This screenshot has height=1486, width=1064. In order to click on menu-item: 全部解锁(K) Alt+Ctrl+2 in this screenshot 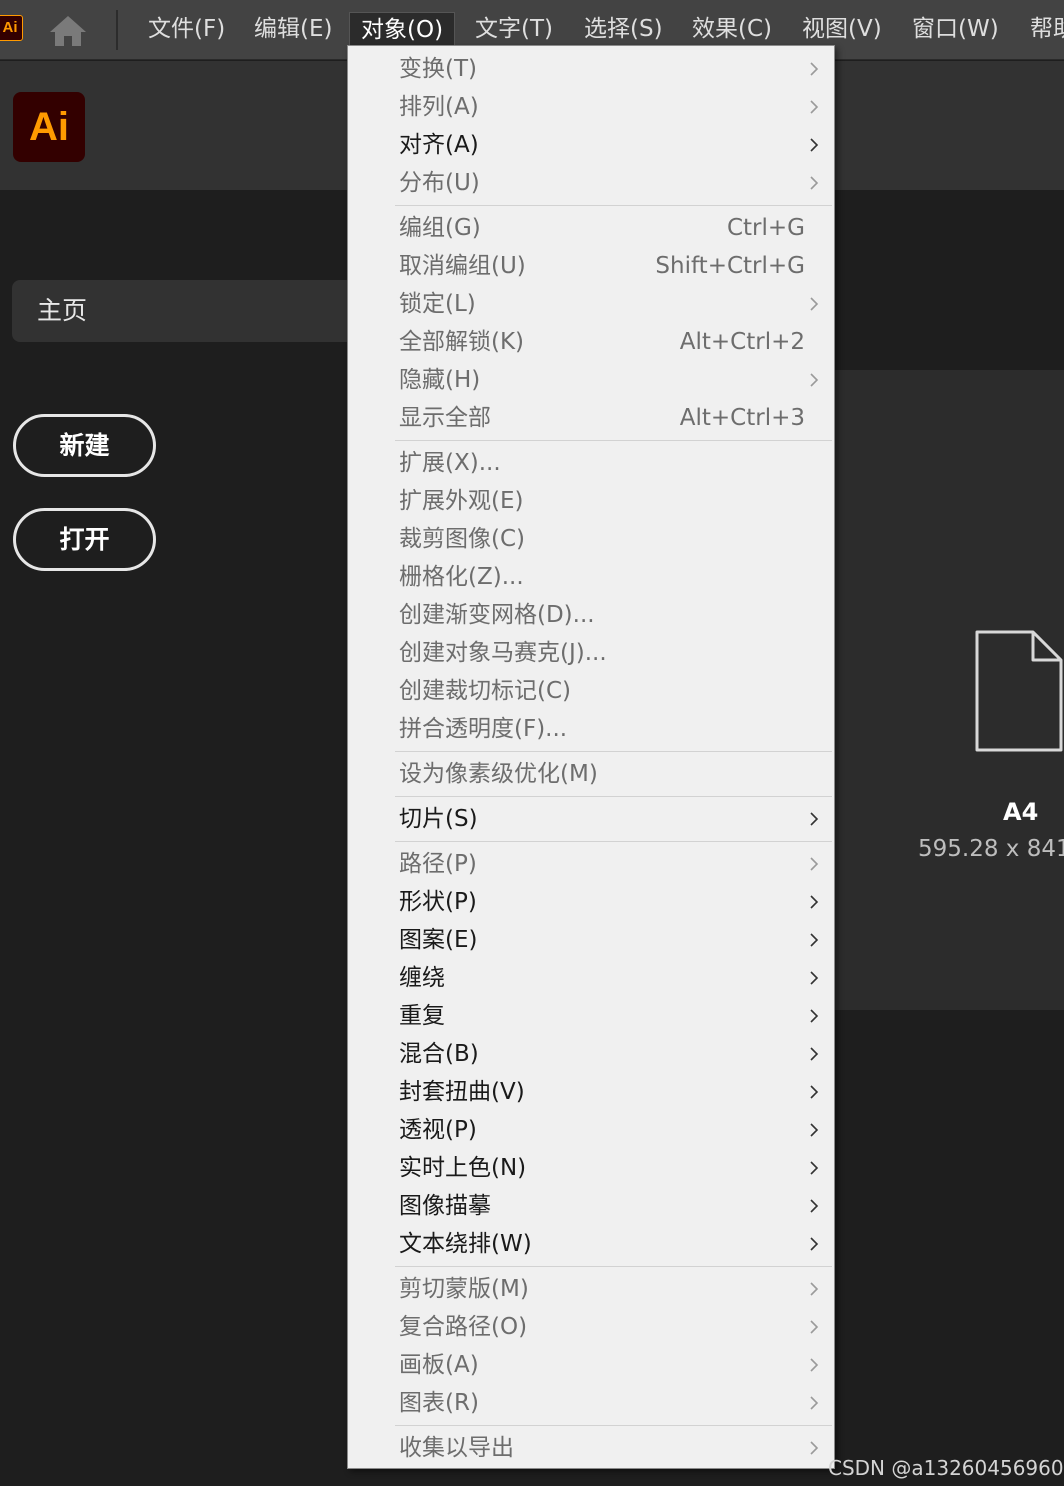, I will do `click(591, 342)`.